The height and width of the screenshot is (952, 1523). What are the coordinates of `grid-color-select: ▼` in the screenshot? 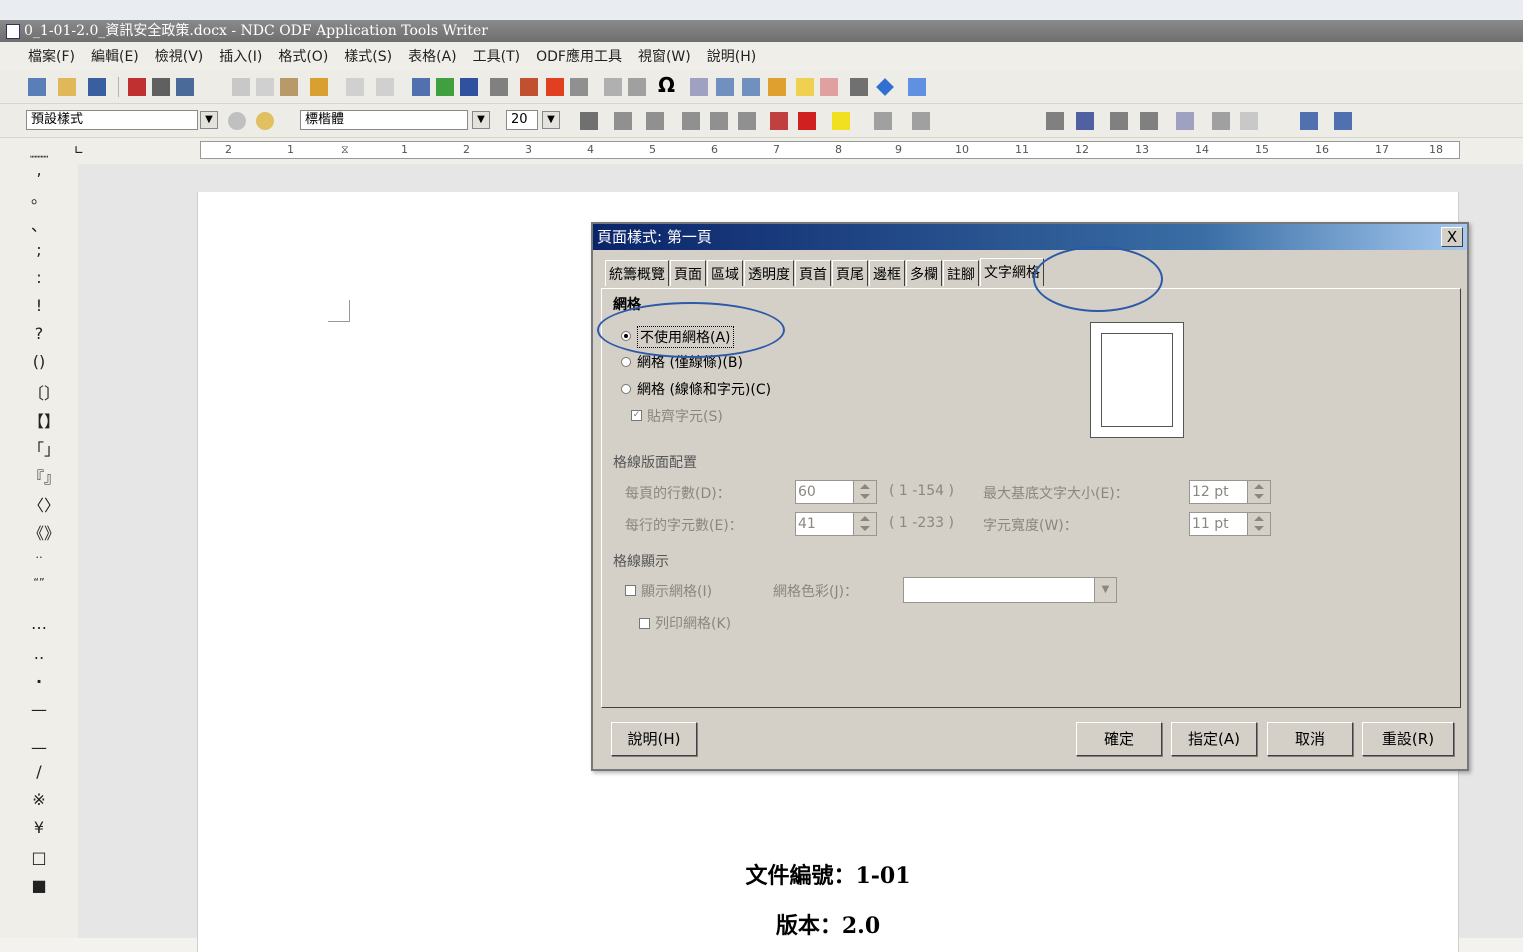 It's located at (1010, 590).